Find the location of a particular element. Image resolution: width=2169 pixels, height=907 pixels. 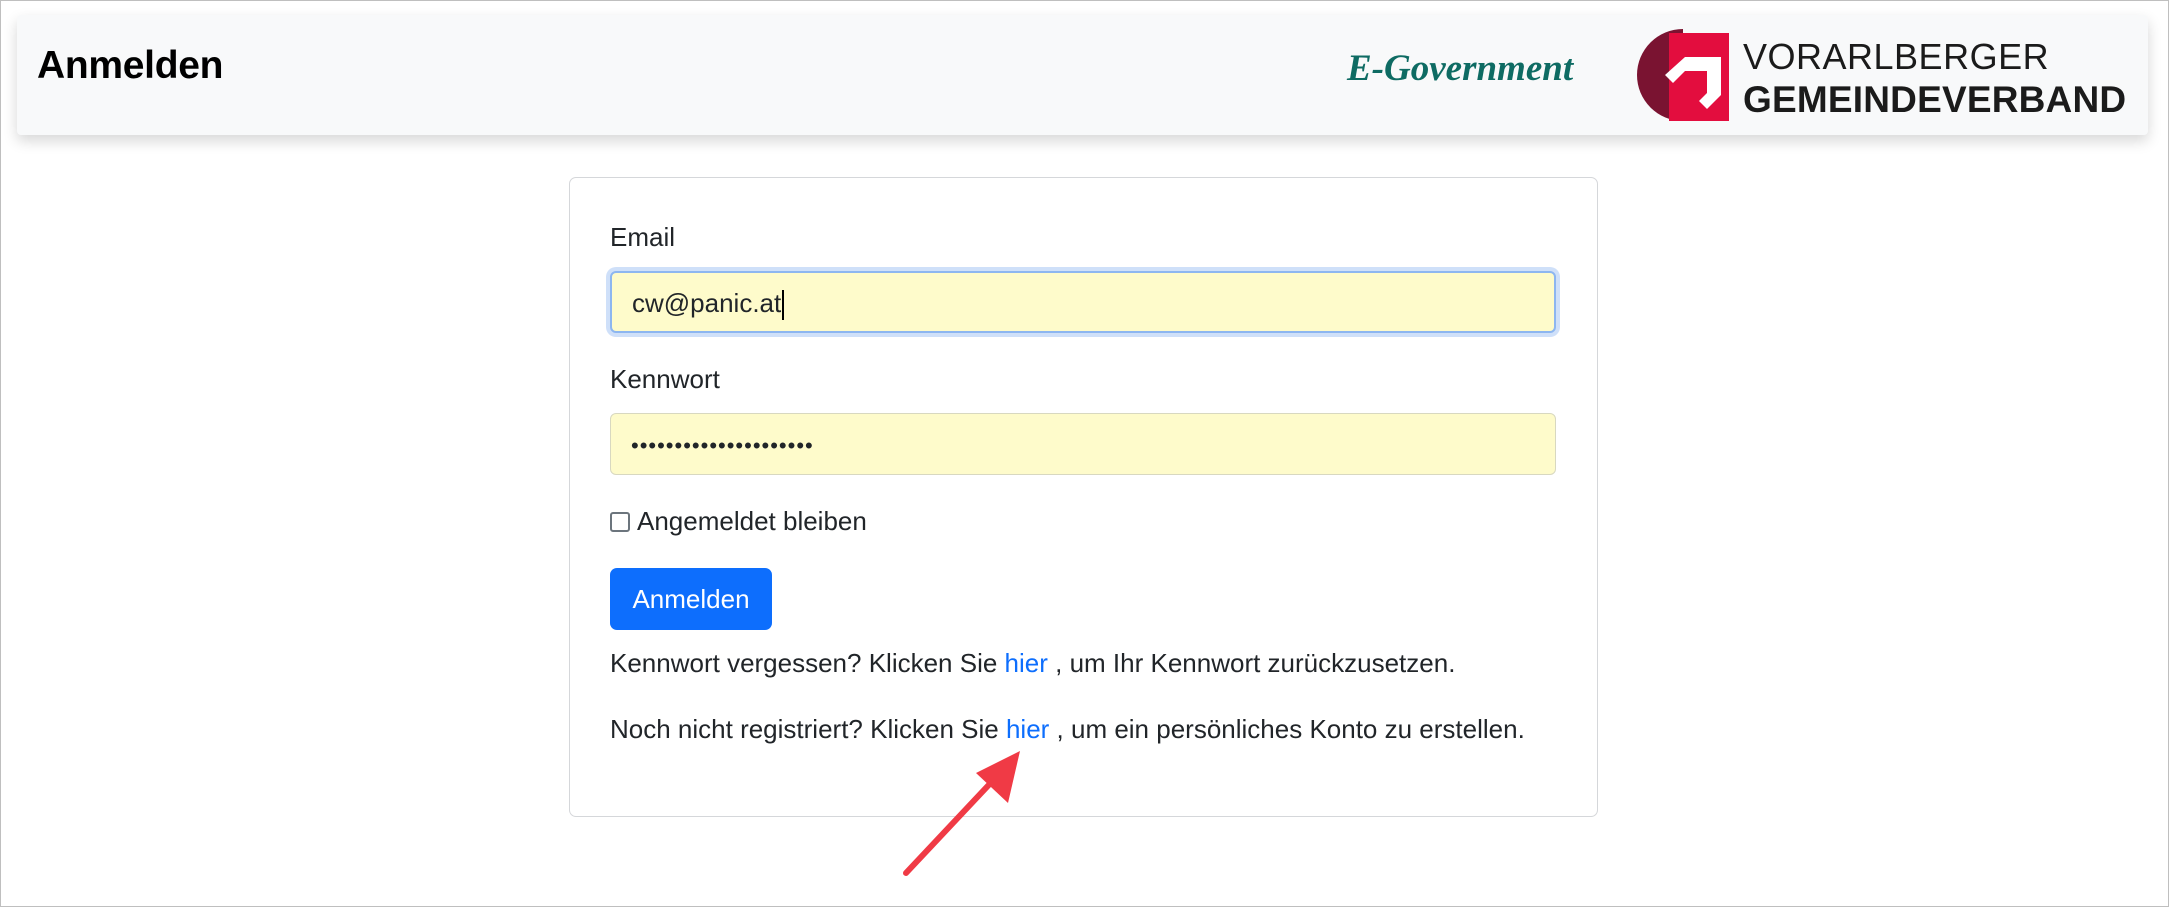

forgot-password-link: hier is located at coordinates (1026, 663).